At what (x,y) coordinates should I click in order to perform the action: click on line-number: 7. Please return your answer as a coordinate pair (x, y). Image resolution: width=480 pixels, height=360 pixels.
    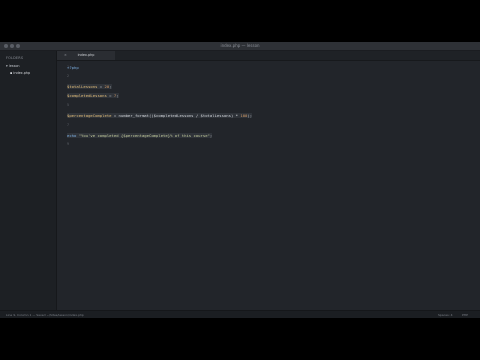
    Looking at the image, I should click on (67, 125).